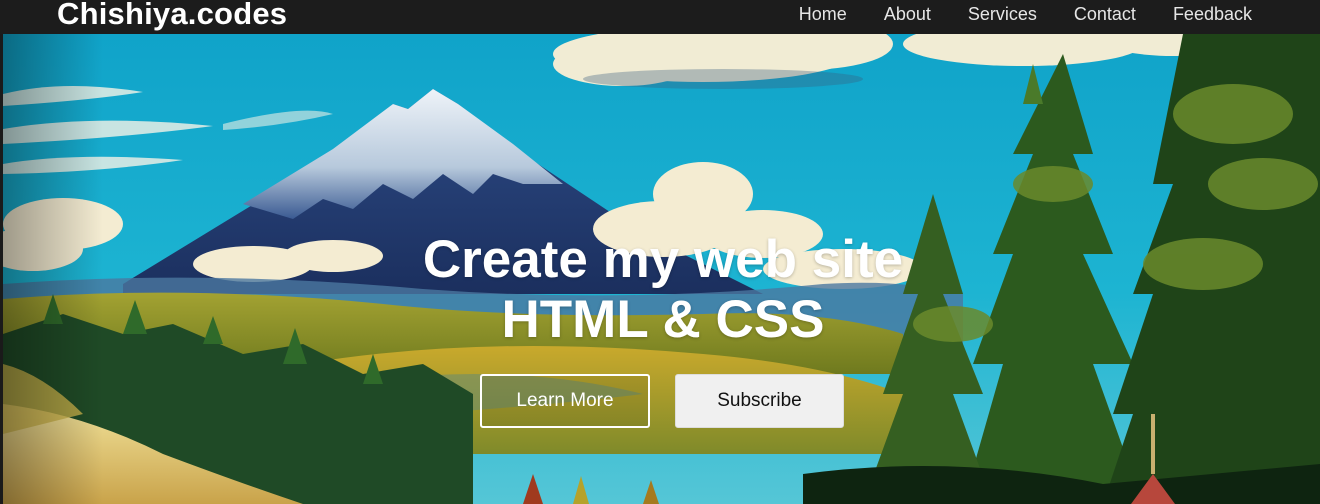  I want to click on nav-services-link: Services, so click(1002, 14).